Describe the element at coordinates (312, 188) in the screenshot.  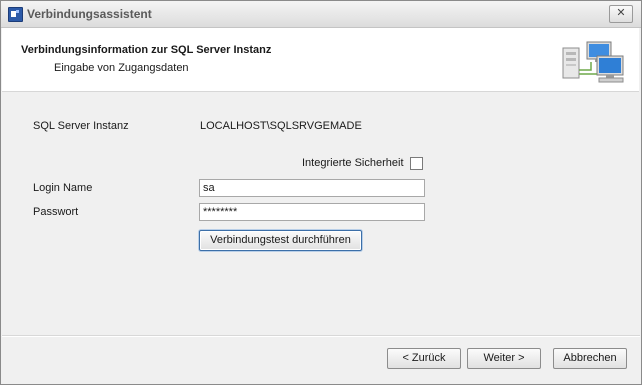
I see `login-name-input: sa` at that location.